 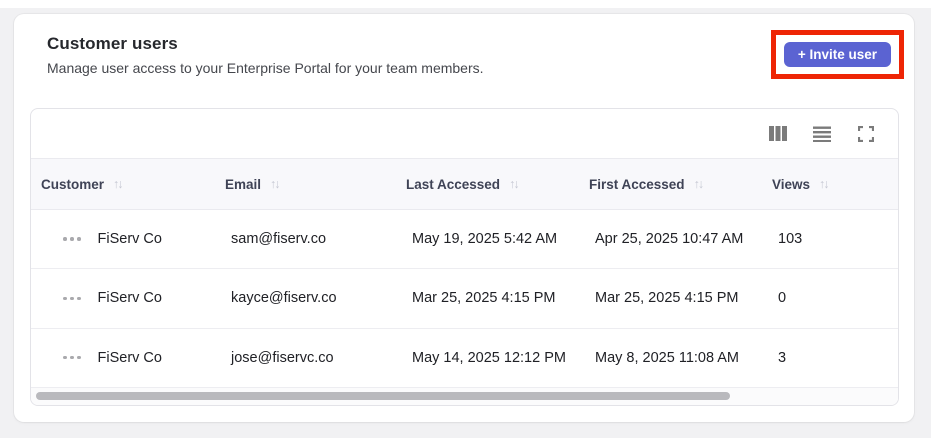 What do you see at coordinates (243, 184) in the screenshot?
I see `column-header-label: Email` at bounding box center [243, 184].